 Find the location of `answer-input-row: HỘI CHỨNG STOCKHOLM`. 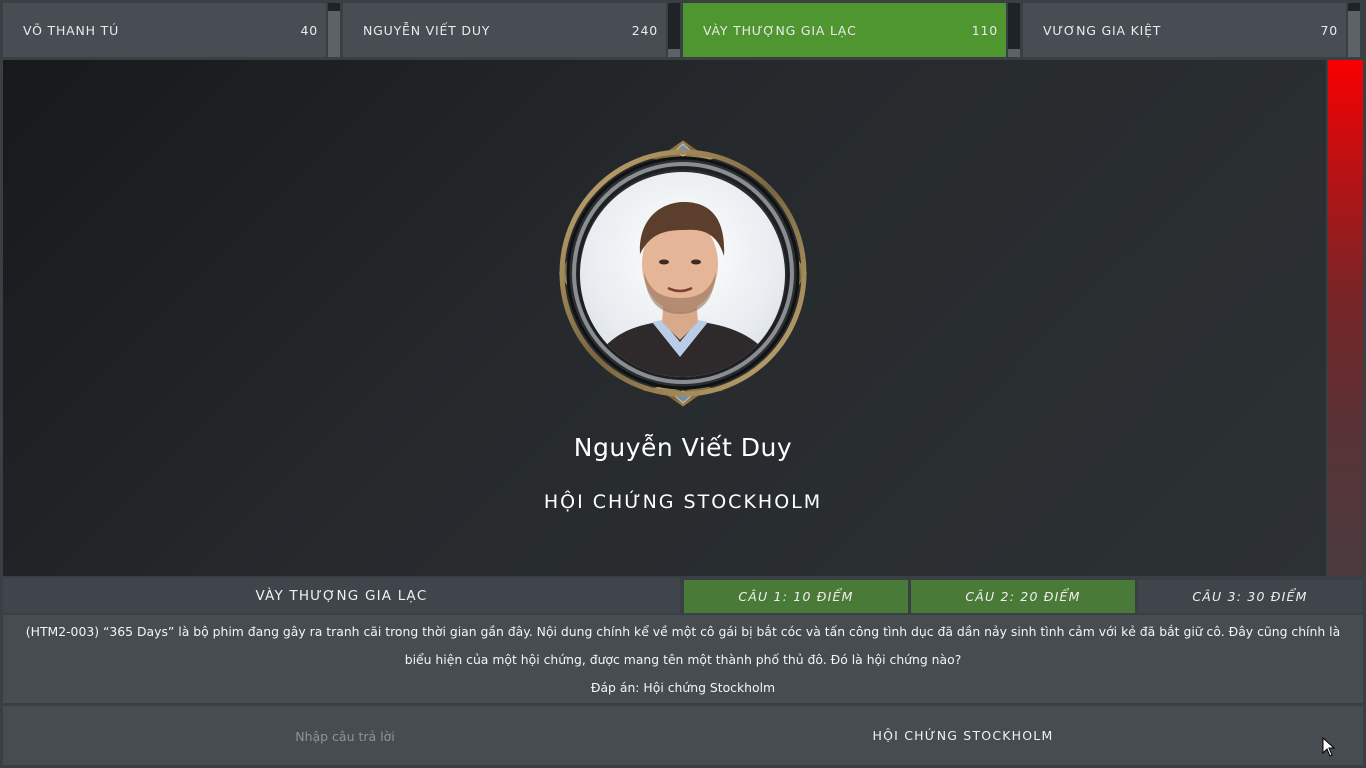

answer-input-row: HỘI CHỨNG STOCKHOLM is located at coordinates (683, 736).